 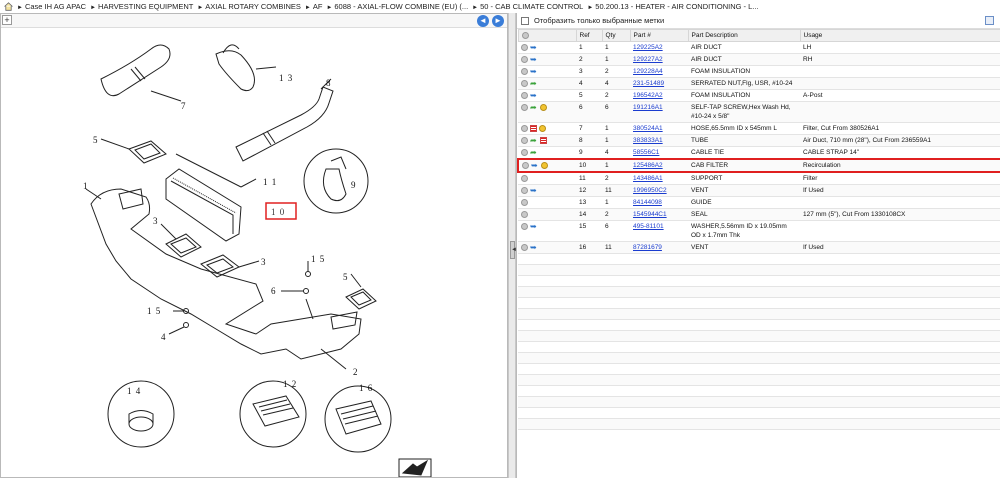 What do you see at coordinates (278, 212) in the screenshot?
I see `callout-10: 1 0` at bounding box center [278, 212].